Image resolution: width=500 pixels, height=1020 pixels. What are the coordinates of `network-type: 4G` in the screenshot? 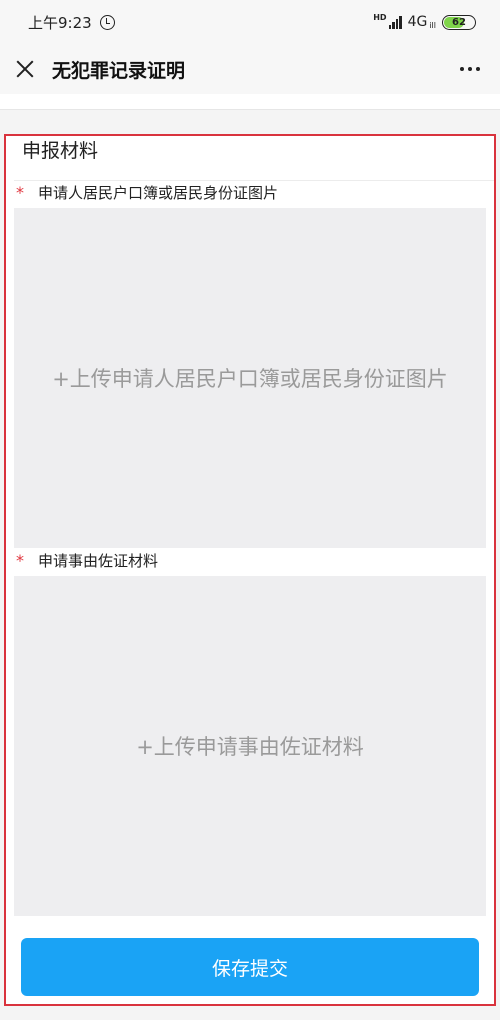 It's located at (417, 22).